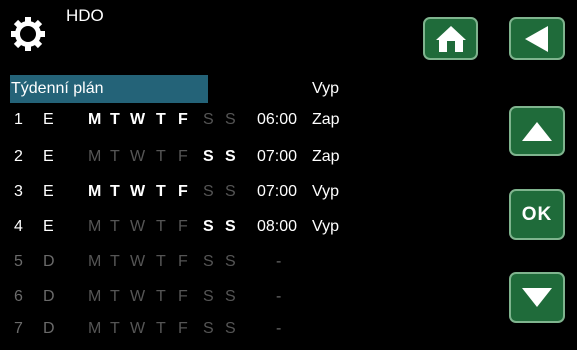 The height and width of the screenshot is (350, 577). I want to click on scroll-down-button, so click(537, 297).